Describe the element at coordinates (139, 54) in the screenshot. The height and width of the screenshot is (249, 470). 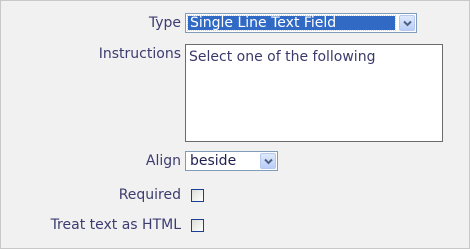
I see `instructions-label: Instructions` at that location.